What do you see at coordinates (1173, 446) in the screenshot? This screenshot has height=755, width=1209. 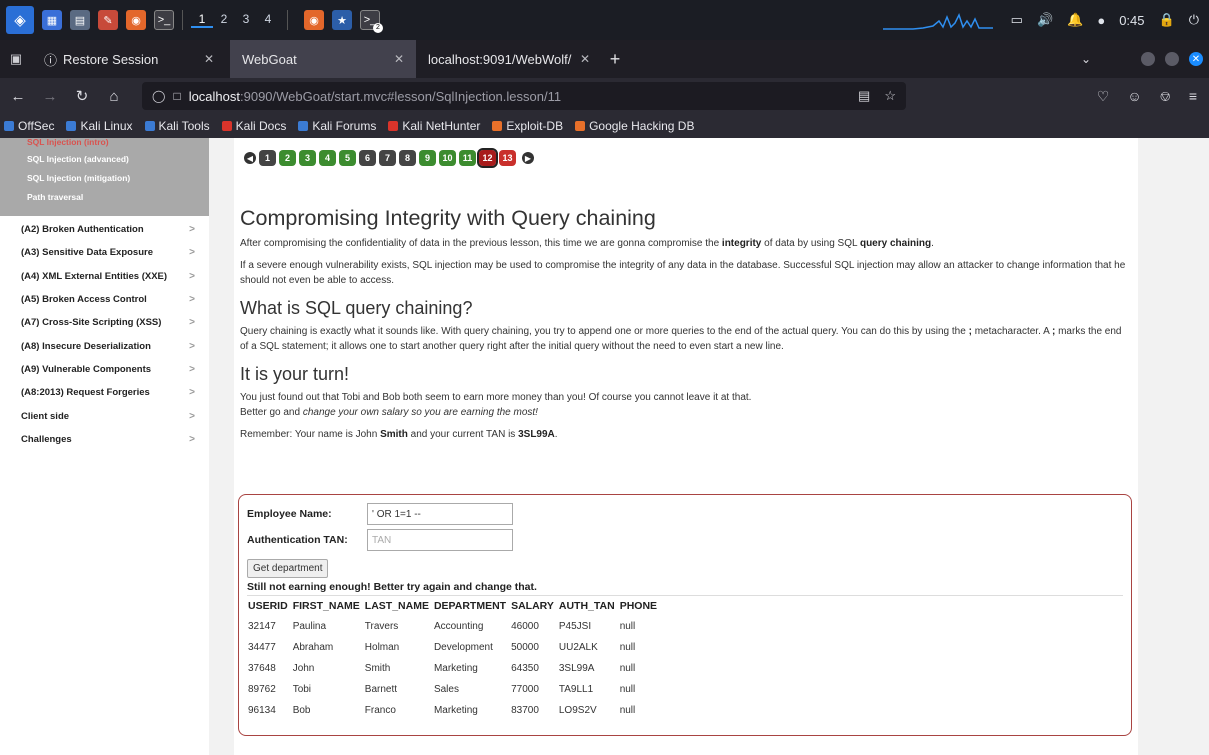 I see `page-right-gutter` at bounding box center [1173, 446].